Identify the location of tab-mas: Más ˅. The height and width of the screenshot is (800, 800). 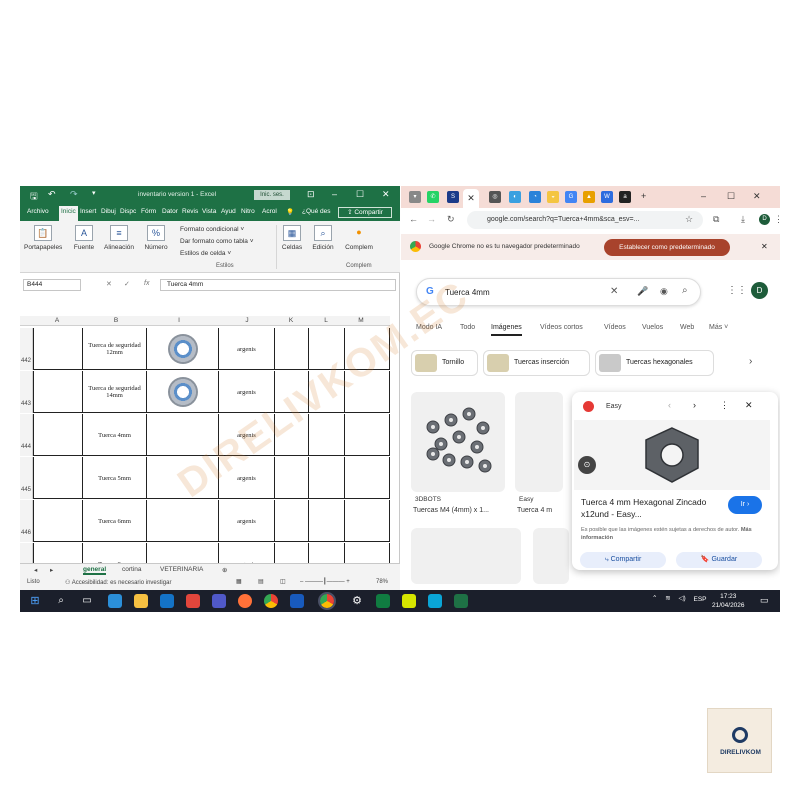
(718, 327).